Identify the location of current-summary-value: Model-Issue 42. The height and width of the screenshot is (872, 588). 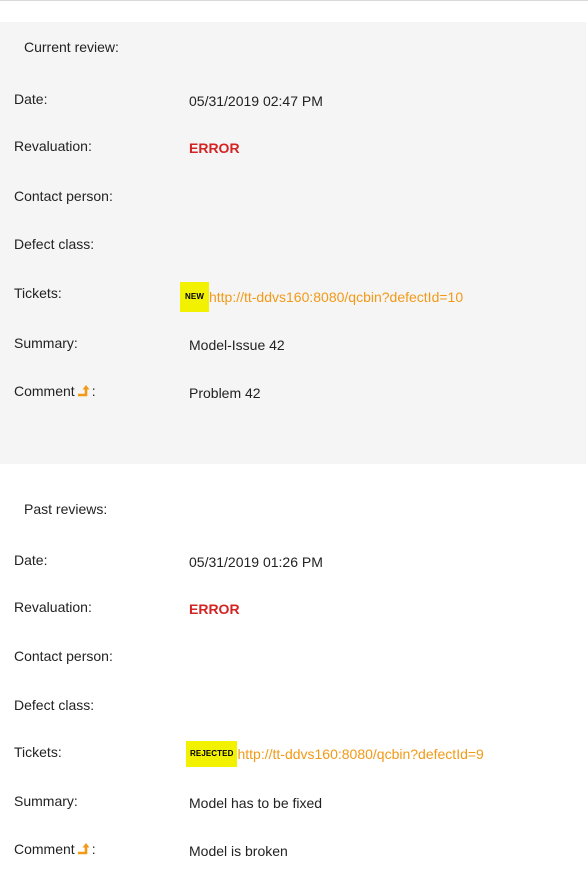
(237, 345).